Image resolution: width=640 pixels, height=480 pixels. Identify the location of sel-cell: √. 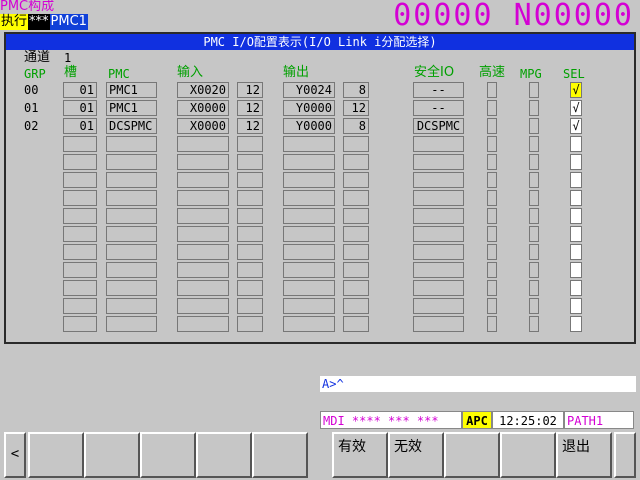
(576, 126).